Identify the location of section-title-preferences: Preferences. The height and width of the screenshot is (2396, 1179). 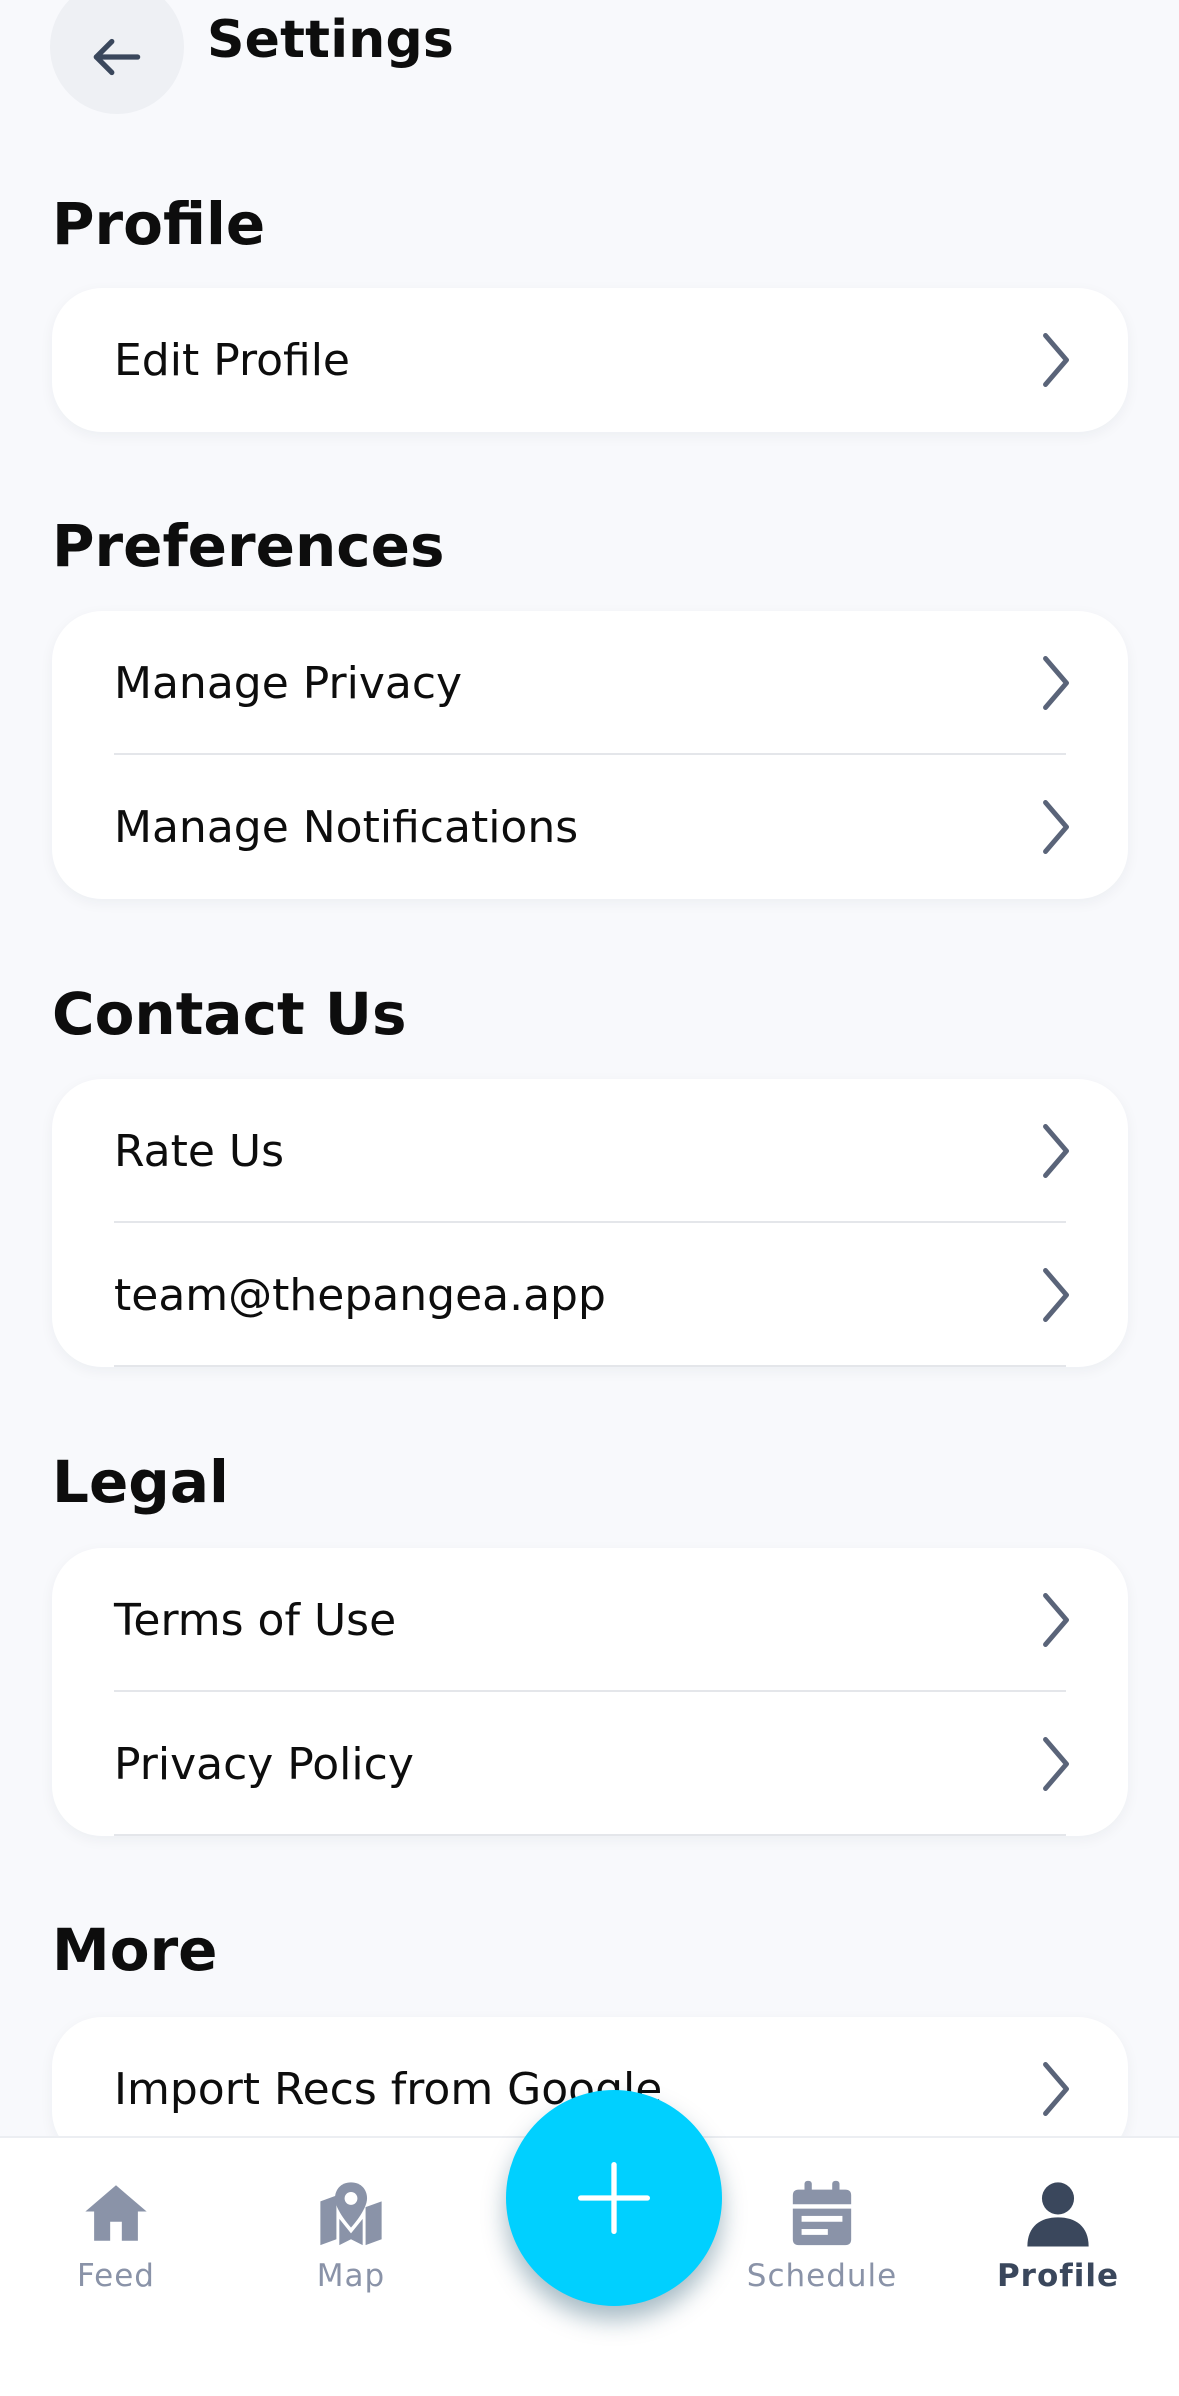
(248, 546).